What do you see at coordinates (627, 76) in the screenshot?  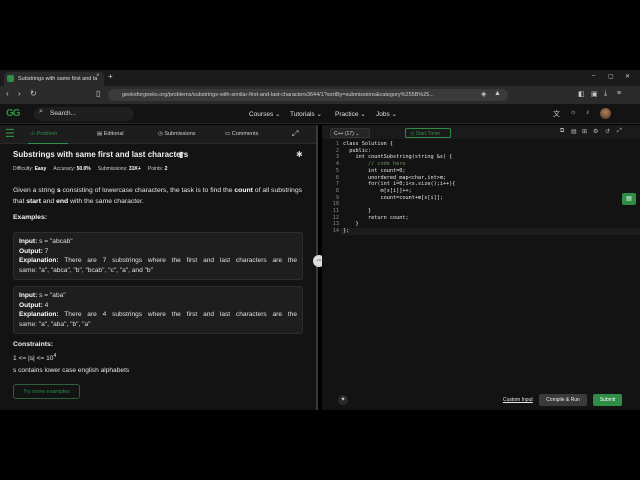 I see `window-close-icon: ✕` at bounding box center [627, 76].